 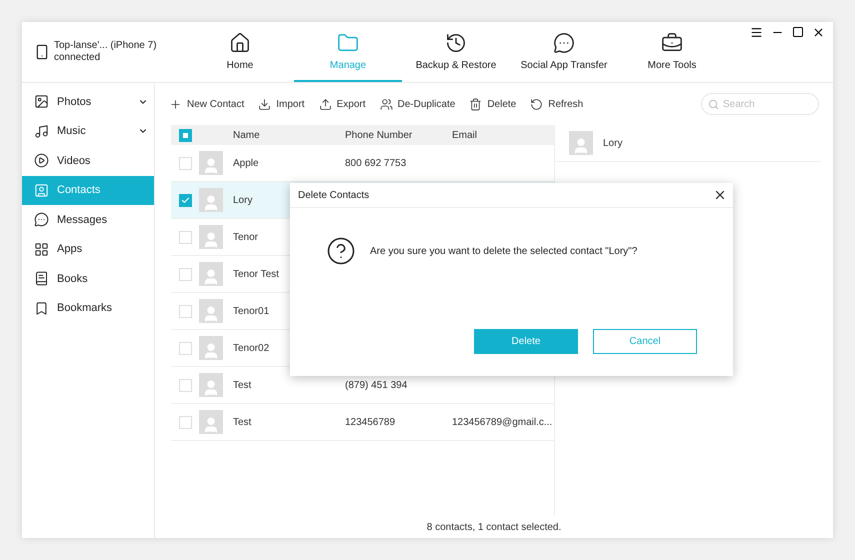 I want to click on nav-tab: More Tools, so click(x=672, y=52).